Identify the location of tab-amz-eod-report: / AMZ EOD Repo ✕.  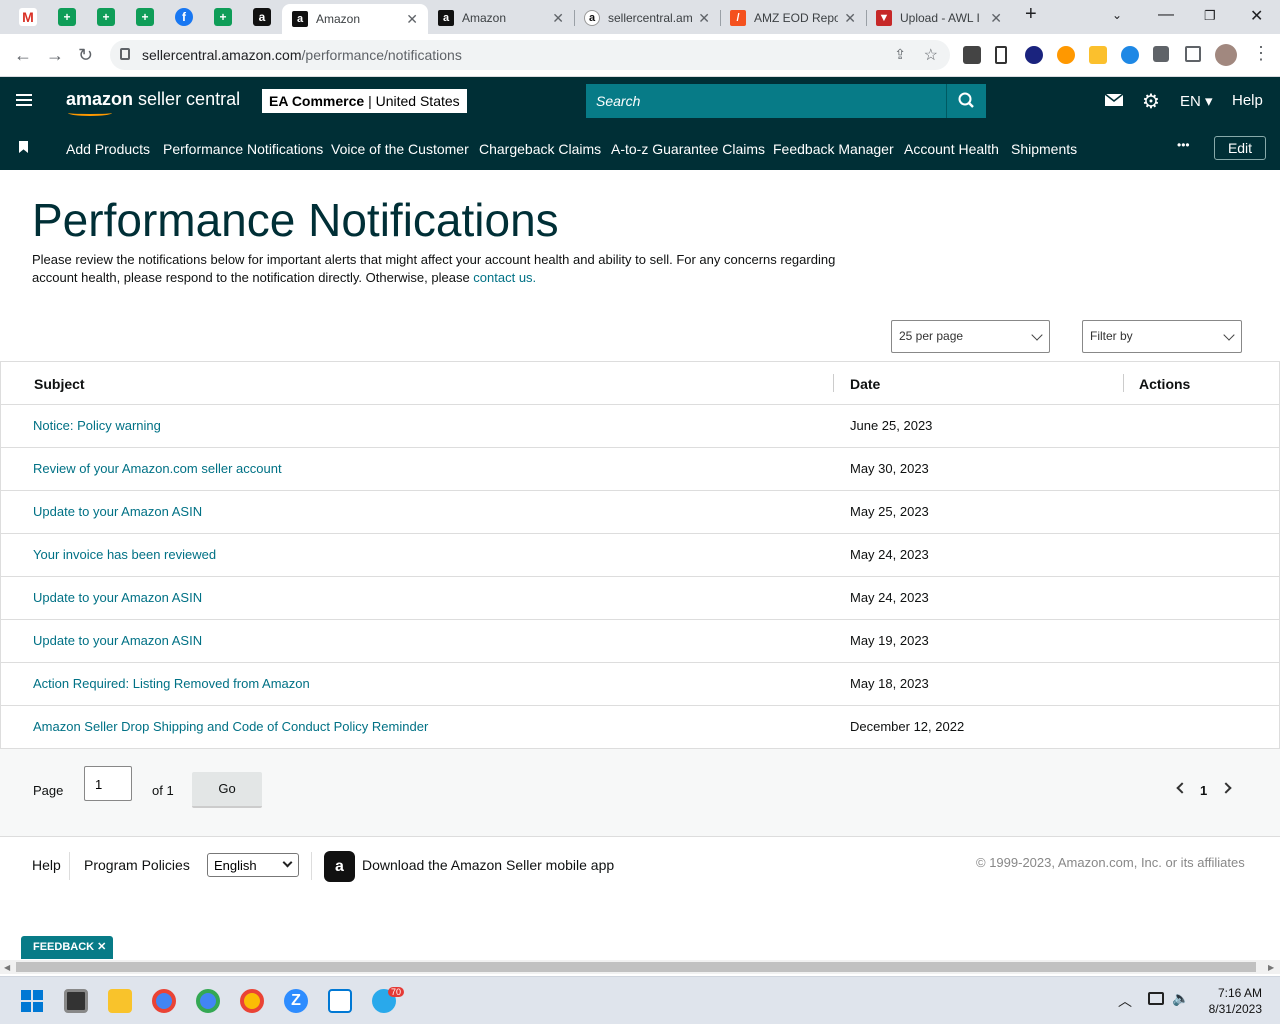
(793, 18).